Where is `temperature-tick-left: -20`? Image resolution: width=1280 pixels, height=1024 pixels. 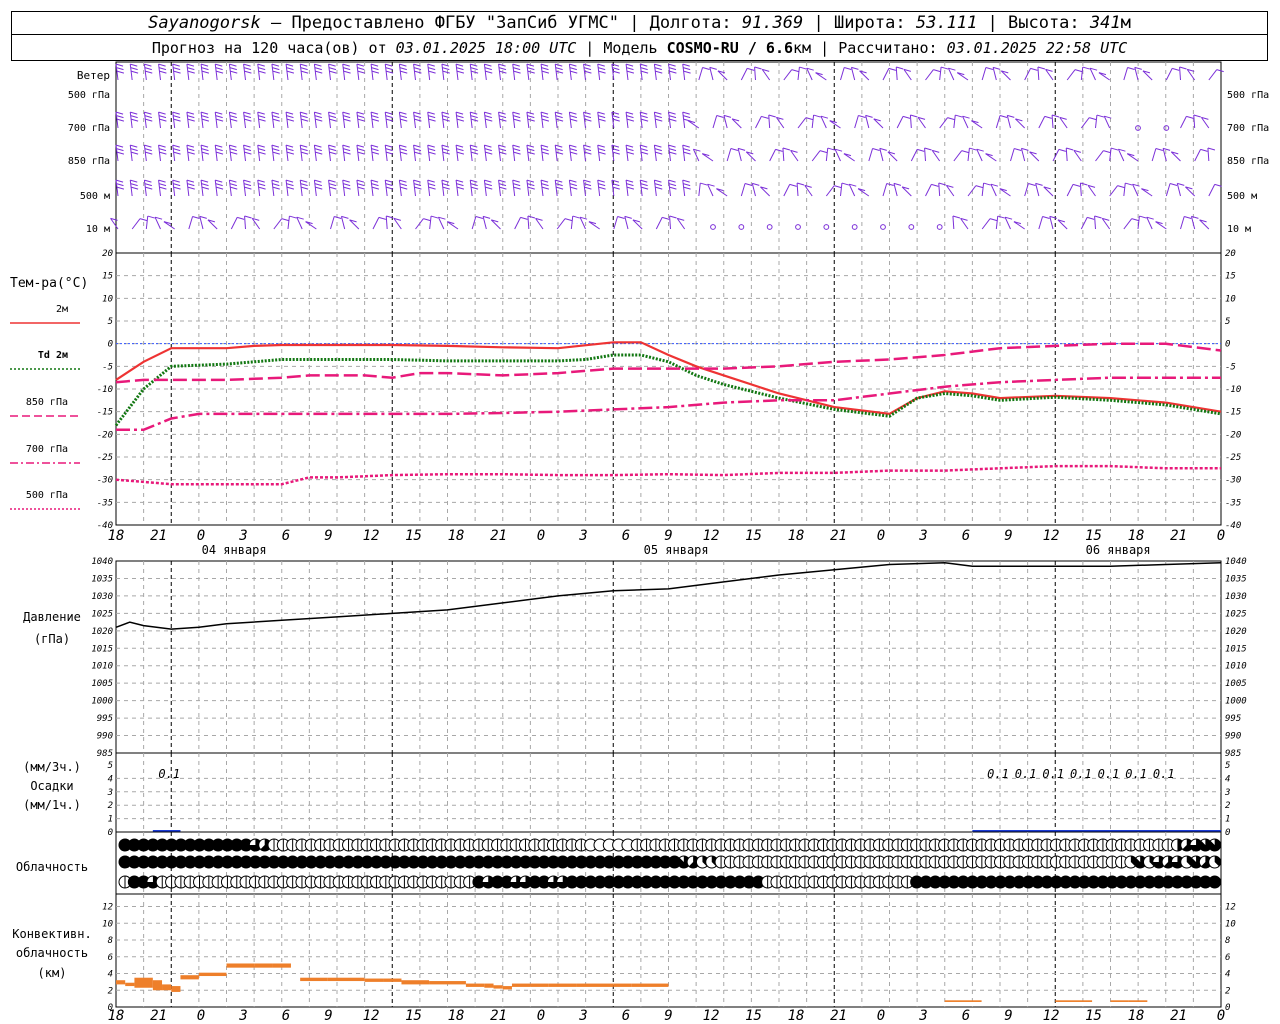
temperature-tick-left: -20 is located at coordinates (105, 435).